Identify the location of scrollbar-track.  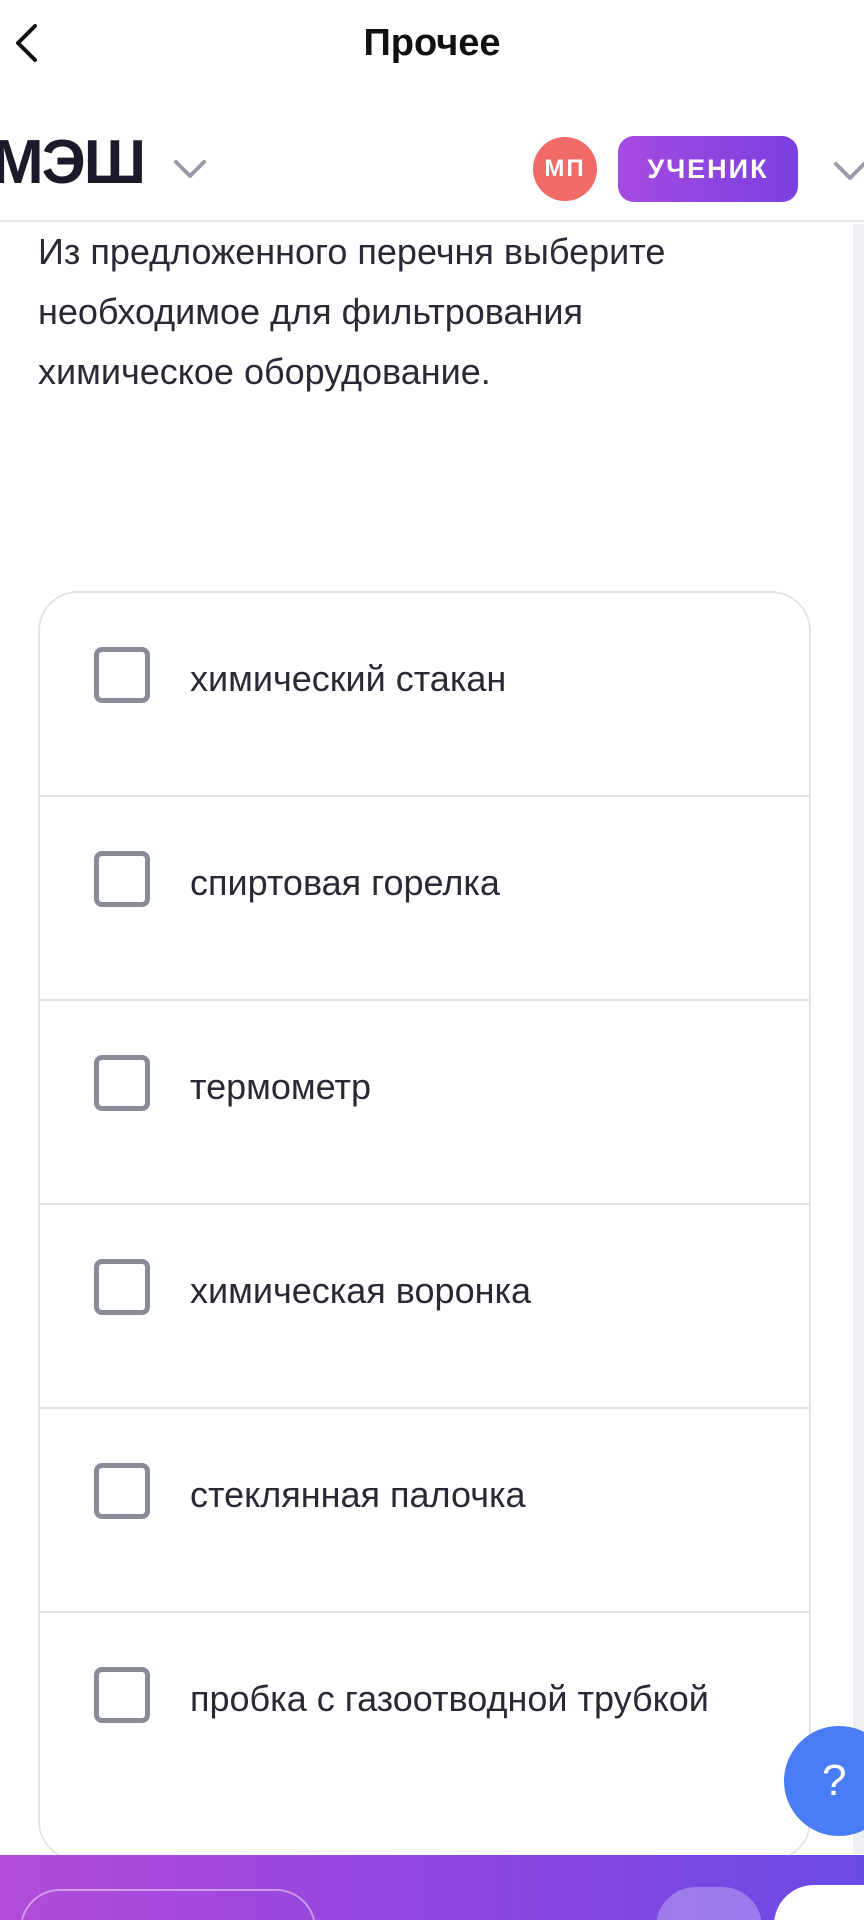
(858, 1039).